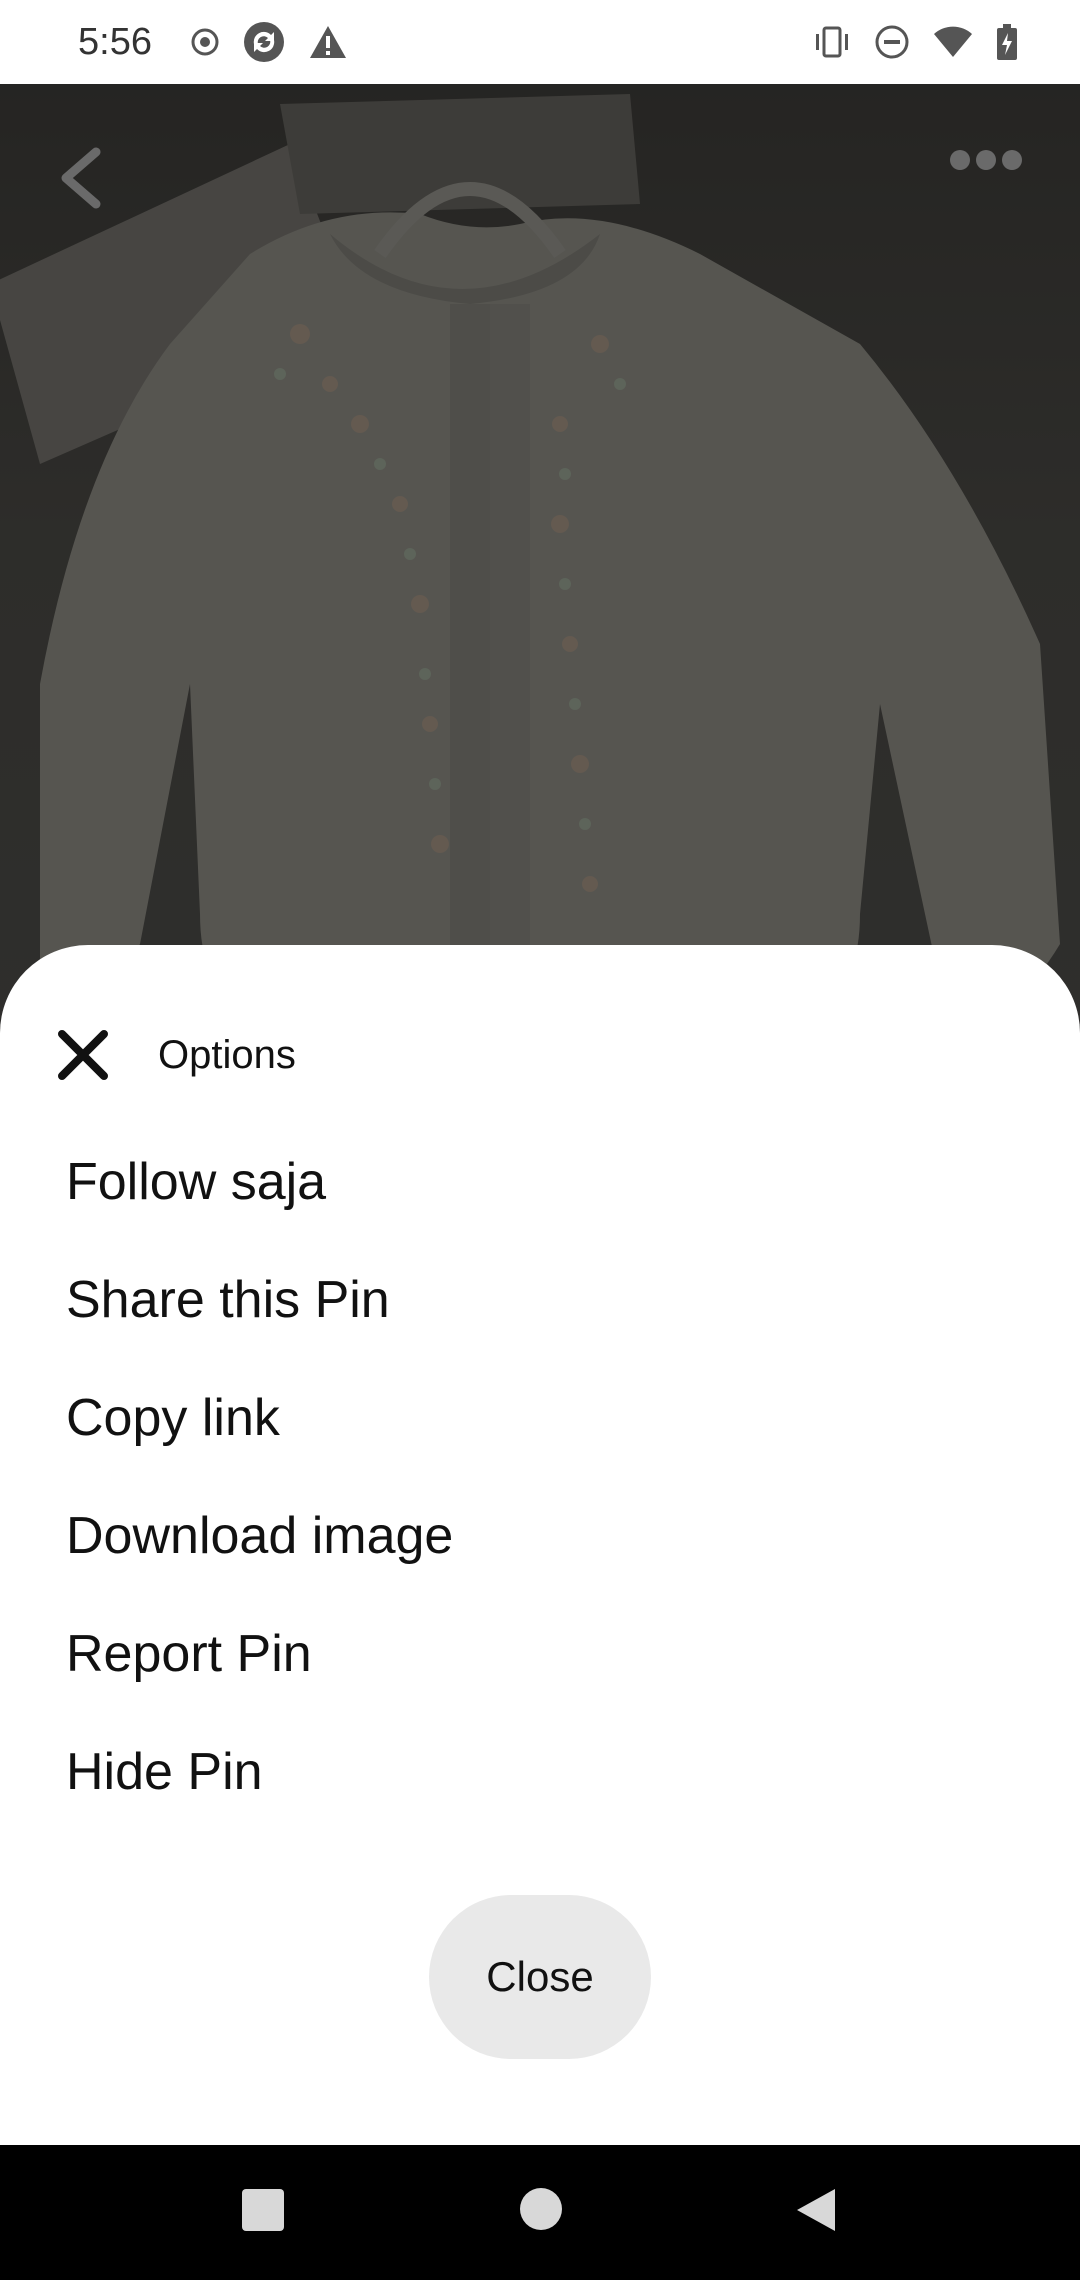  What do you see at coordinates (832, 42) in the screenshot?
I see `vibrate-icon` at bounding box center [832, 42].